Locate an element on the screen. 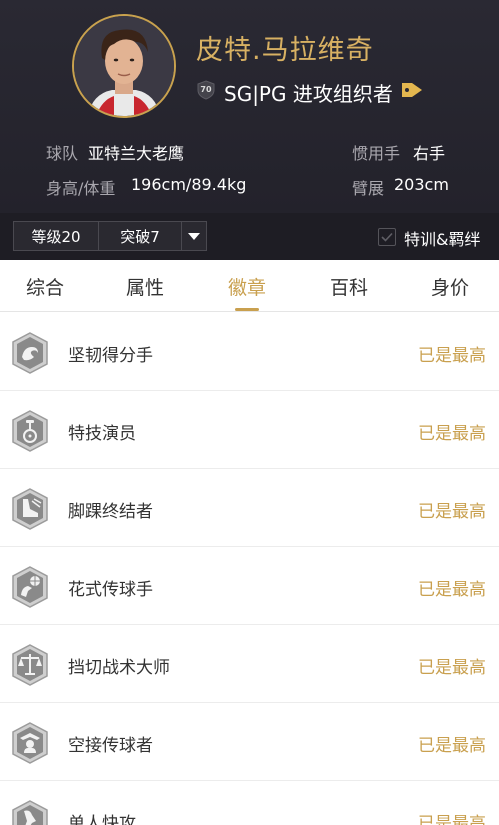 The width and height of the screenshot is (499, 825). checkmark-icon is located at coordinates (387, 237).